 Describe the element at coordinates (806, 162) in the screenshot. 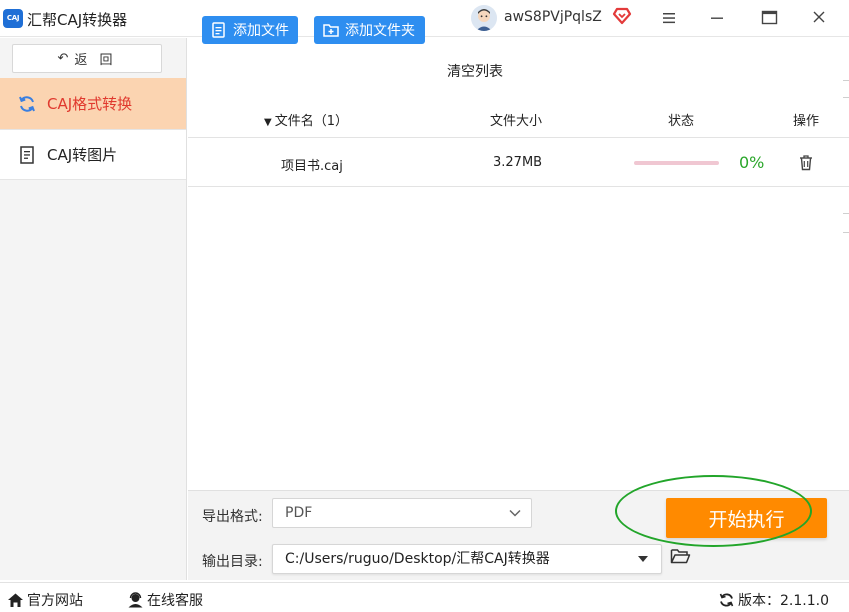

I see `trash-icon` at that location.